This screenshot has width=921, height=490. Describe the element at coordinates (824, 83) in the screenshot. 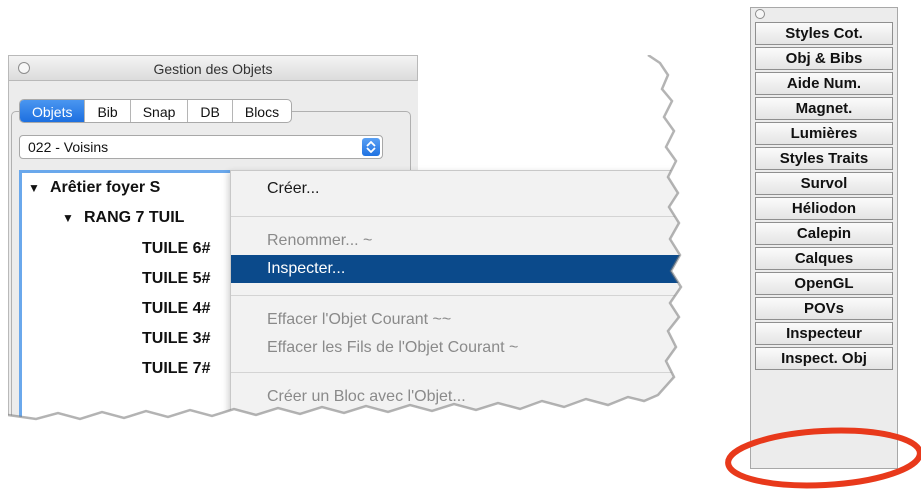

I see `palette-button-aide-num: Aide Num.` at that location.